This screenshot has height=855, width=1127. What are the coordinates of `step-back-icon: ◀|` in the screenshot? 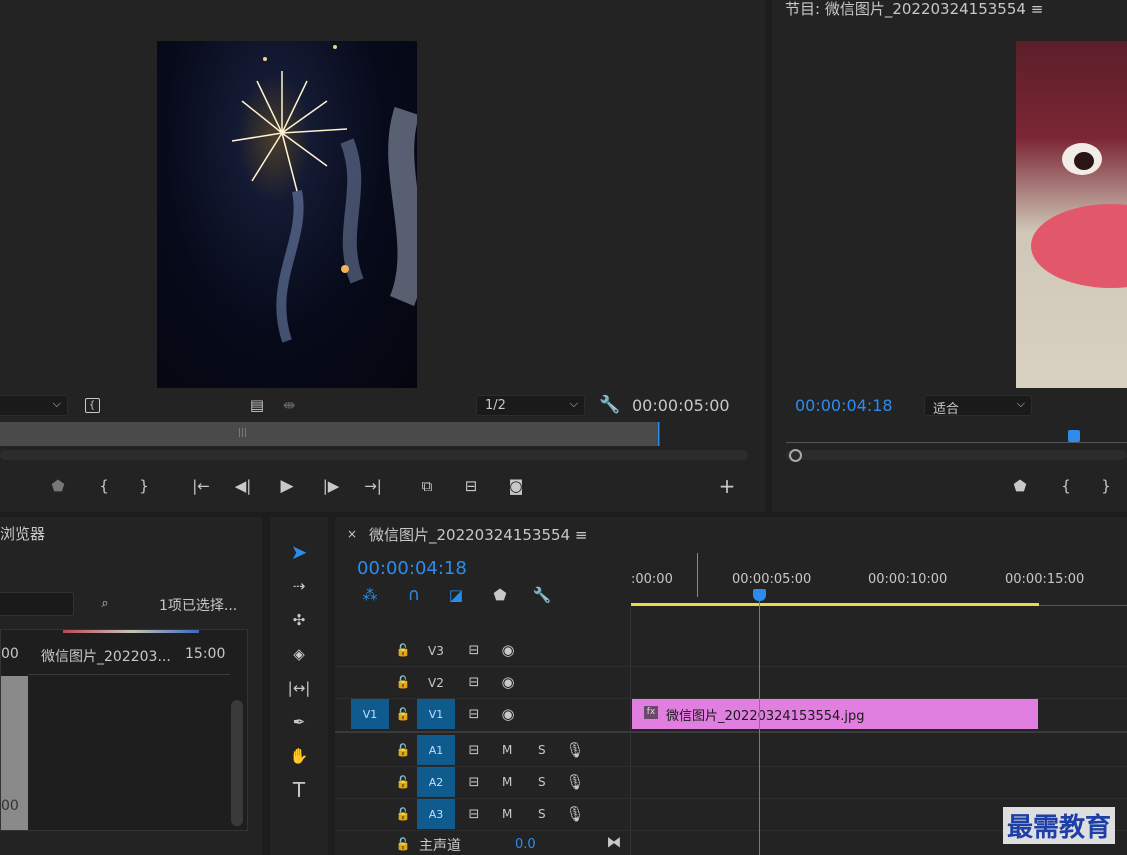 It's located at (243, 486).